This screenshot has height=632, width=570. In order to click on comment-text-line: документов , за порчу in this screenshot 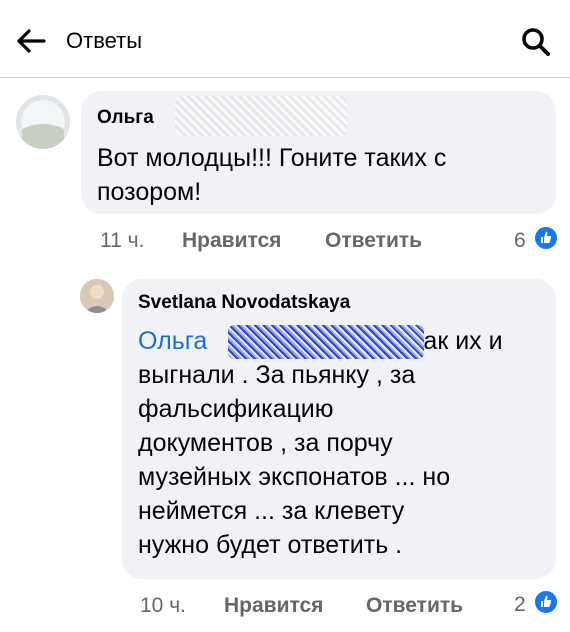, I will do `click(265, 443)`.